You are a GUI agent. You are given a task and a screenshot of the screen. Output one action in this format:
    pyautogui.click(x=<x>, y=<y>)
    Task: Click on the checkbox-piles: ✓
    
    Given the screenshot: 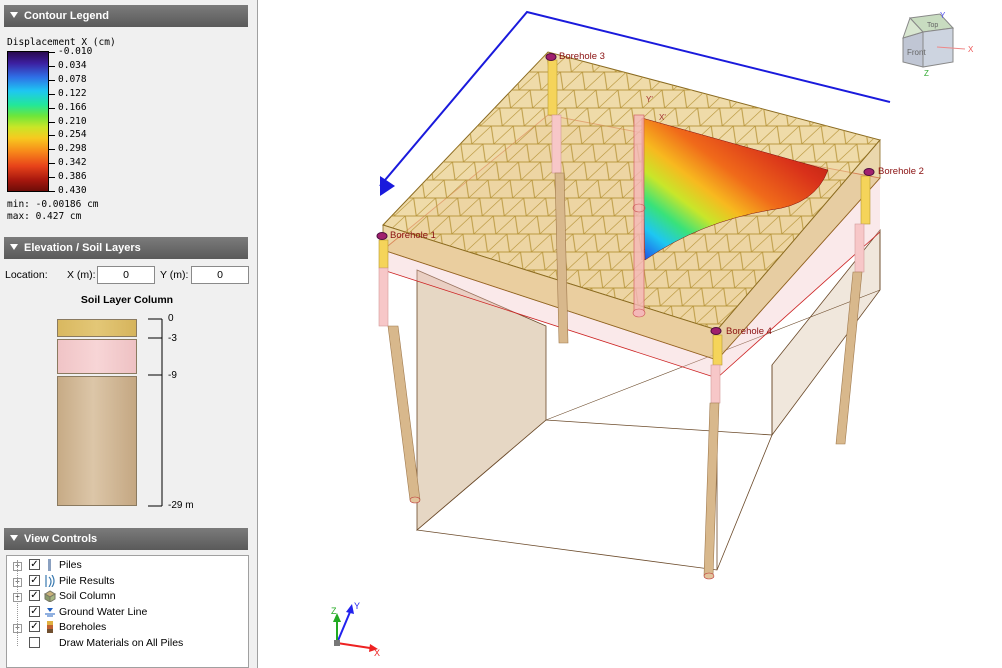 What is the action you would take?
    pyautogui.click(x=34, y=564)
    